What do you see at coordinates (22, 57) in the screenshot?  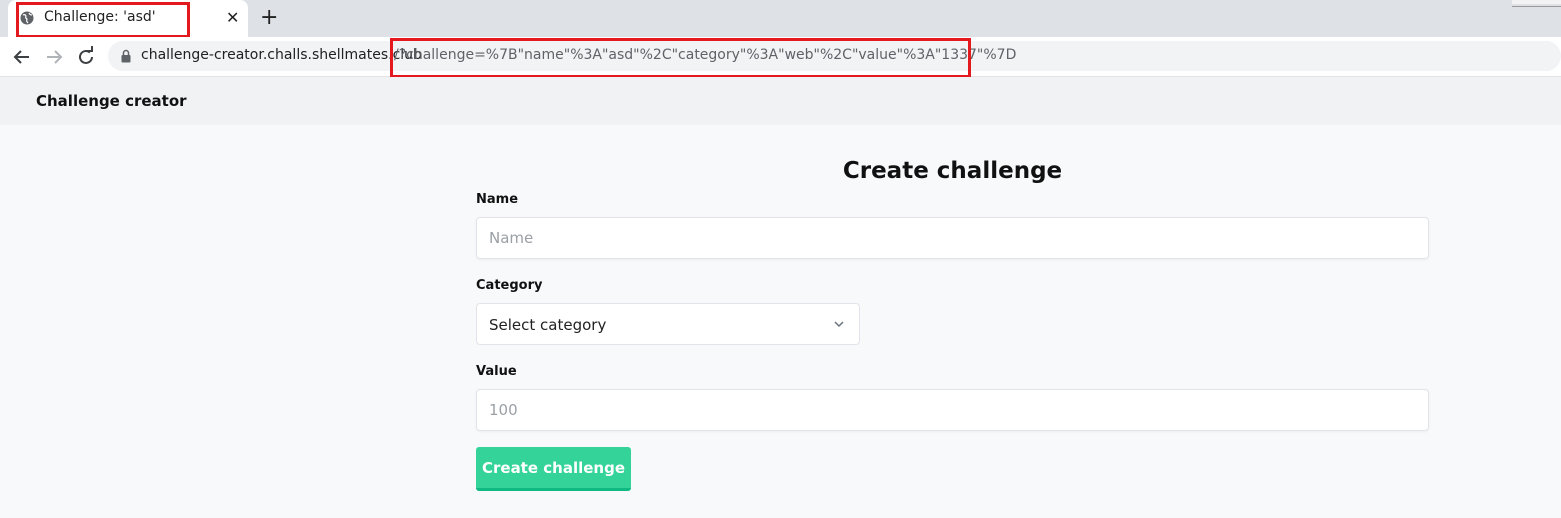 I see `back-arrow-icon` at bounding box center [22, 57].